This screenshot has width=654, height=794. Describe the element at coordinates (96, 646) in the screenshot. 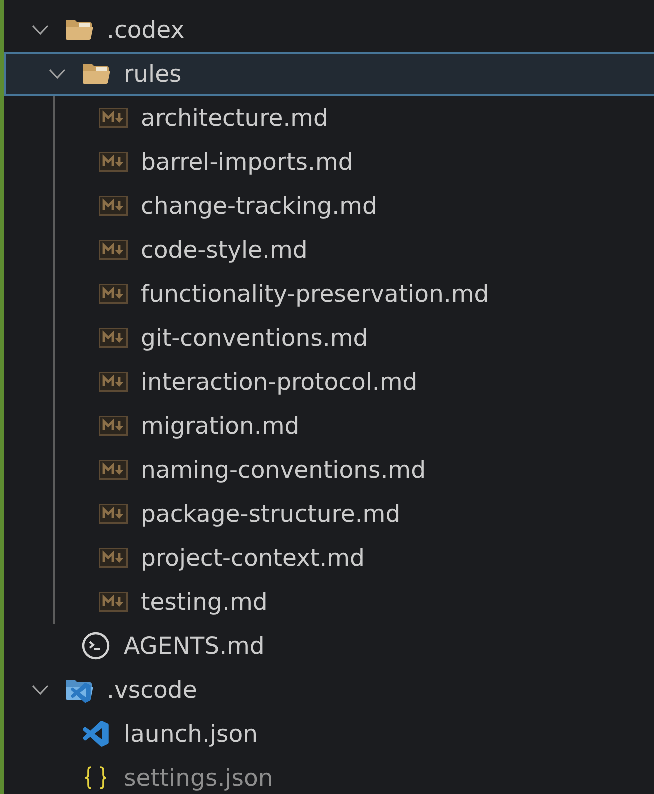

I see `terminal-circle-icon` at that location.